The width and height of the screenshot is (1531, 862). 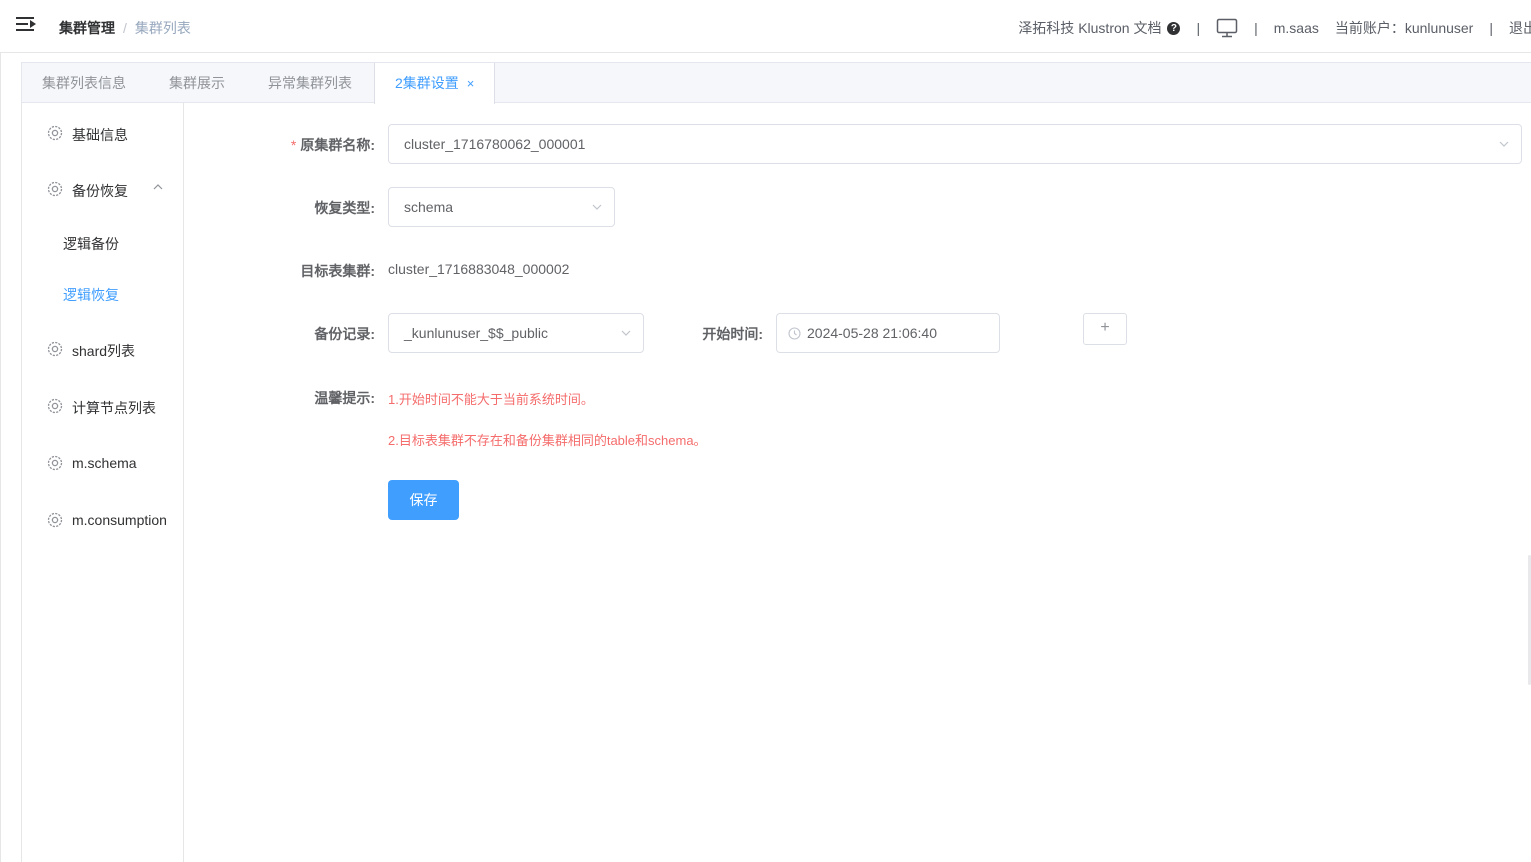 I want to click on sidebar-item-m-schema: m.schema, so click(x=103, y=463).